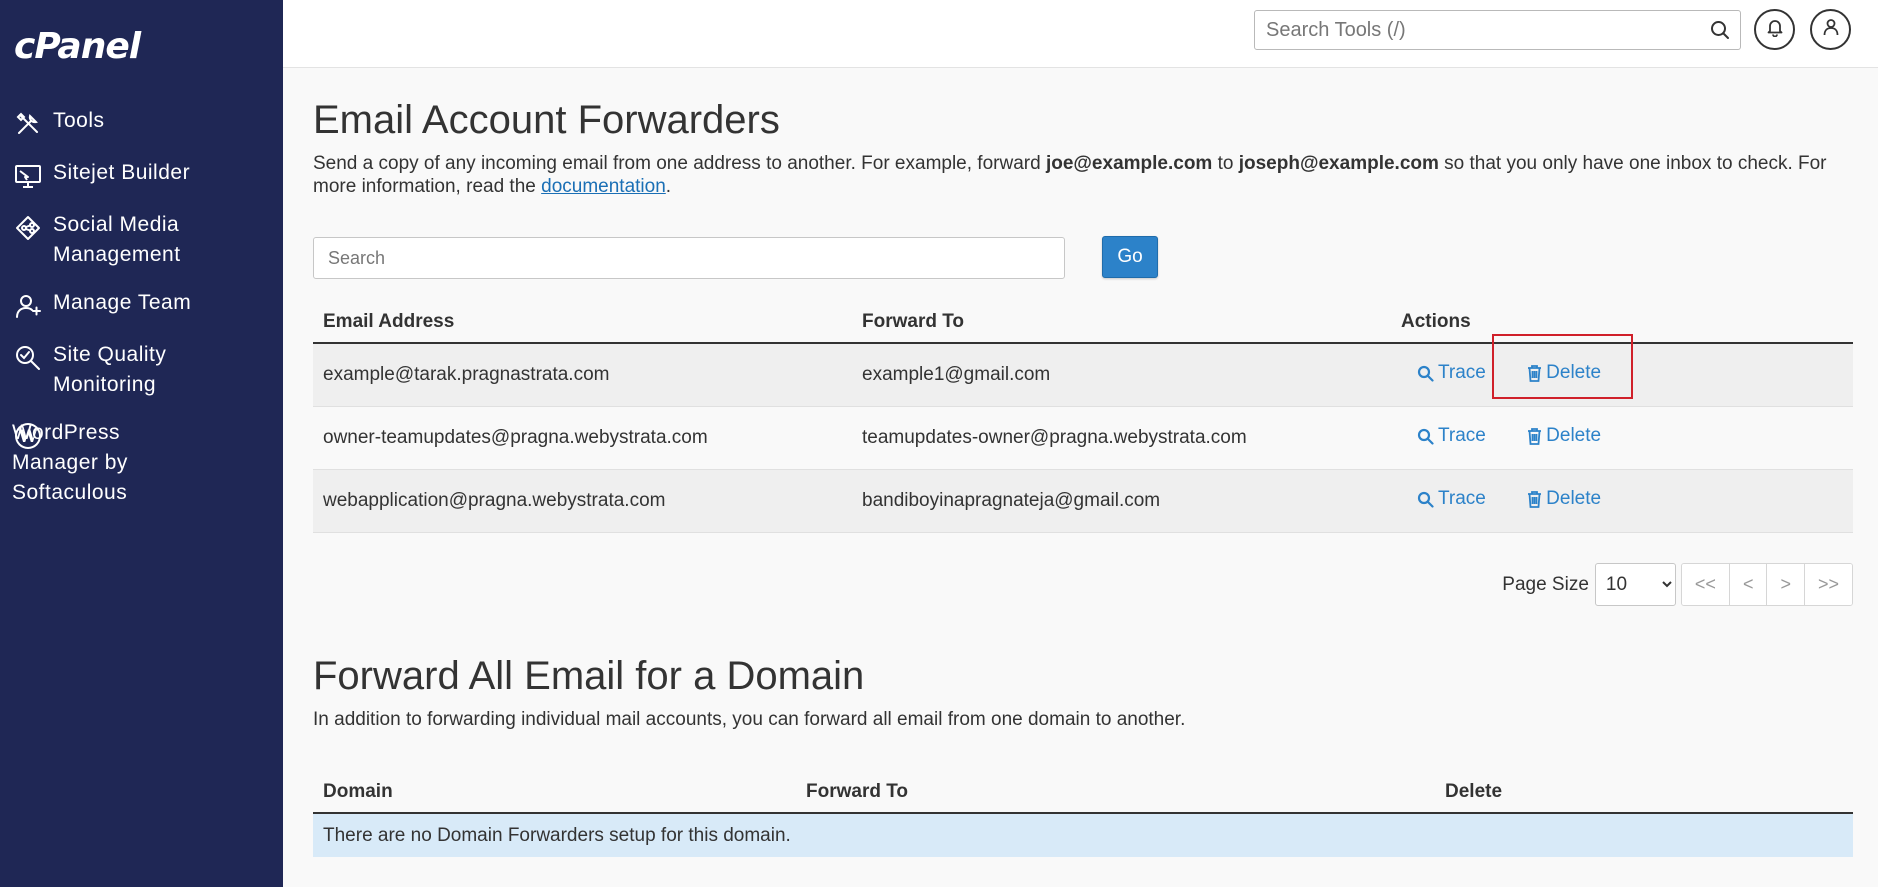  I want to click on table-header-row: Email Address Forward To Actions, so click(1083, 323).